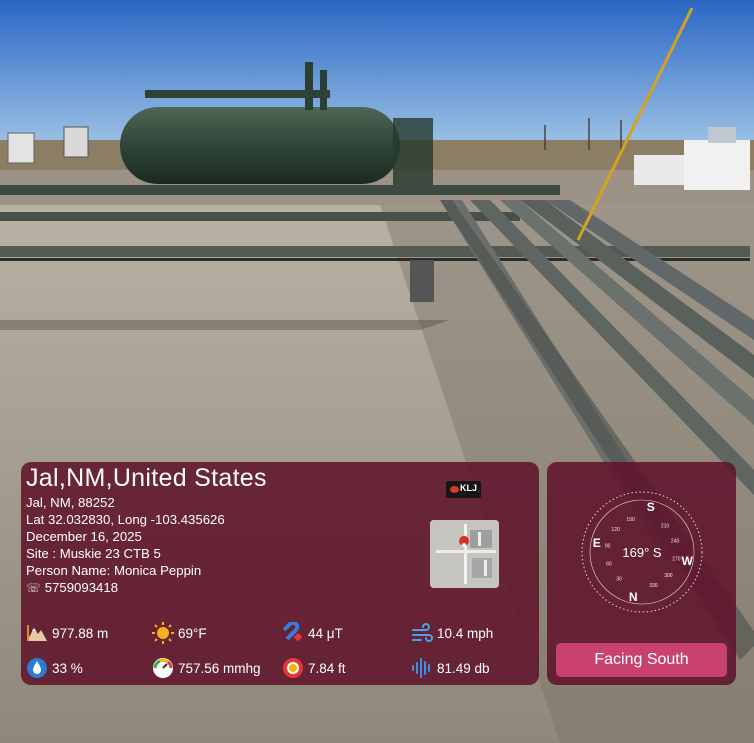  What do you see at coordinates (421, 668) in the screenshot?
I see `sound-wave-icon` at bounding box center [421, 668].